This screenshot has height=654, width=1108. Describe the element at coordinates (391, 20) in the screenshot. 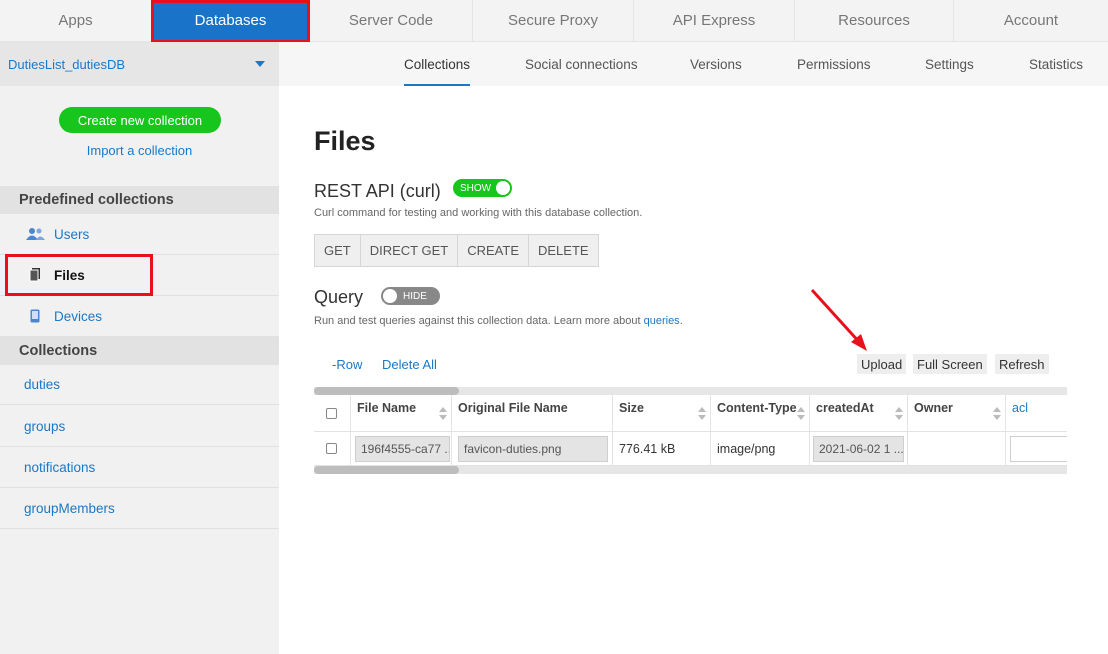

I see `tab-server-code: Server Code` at that location.